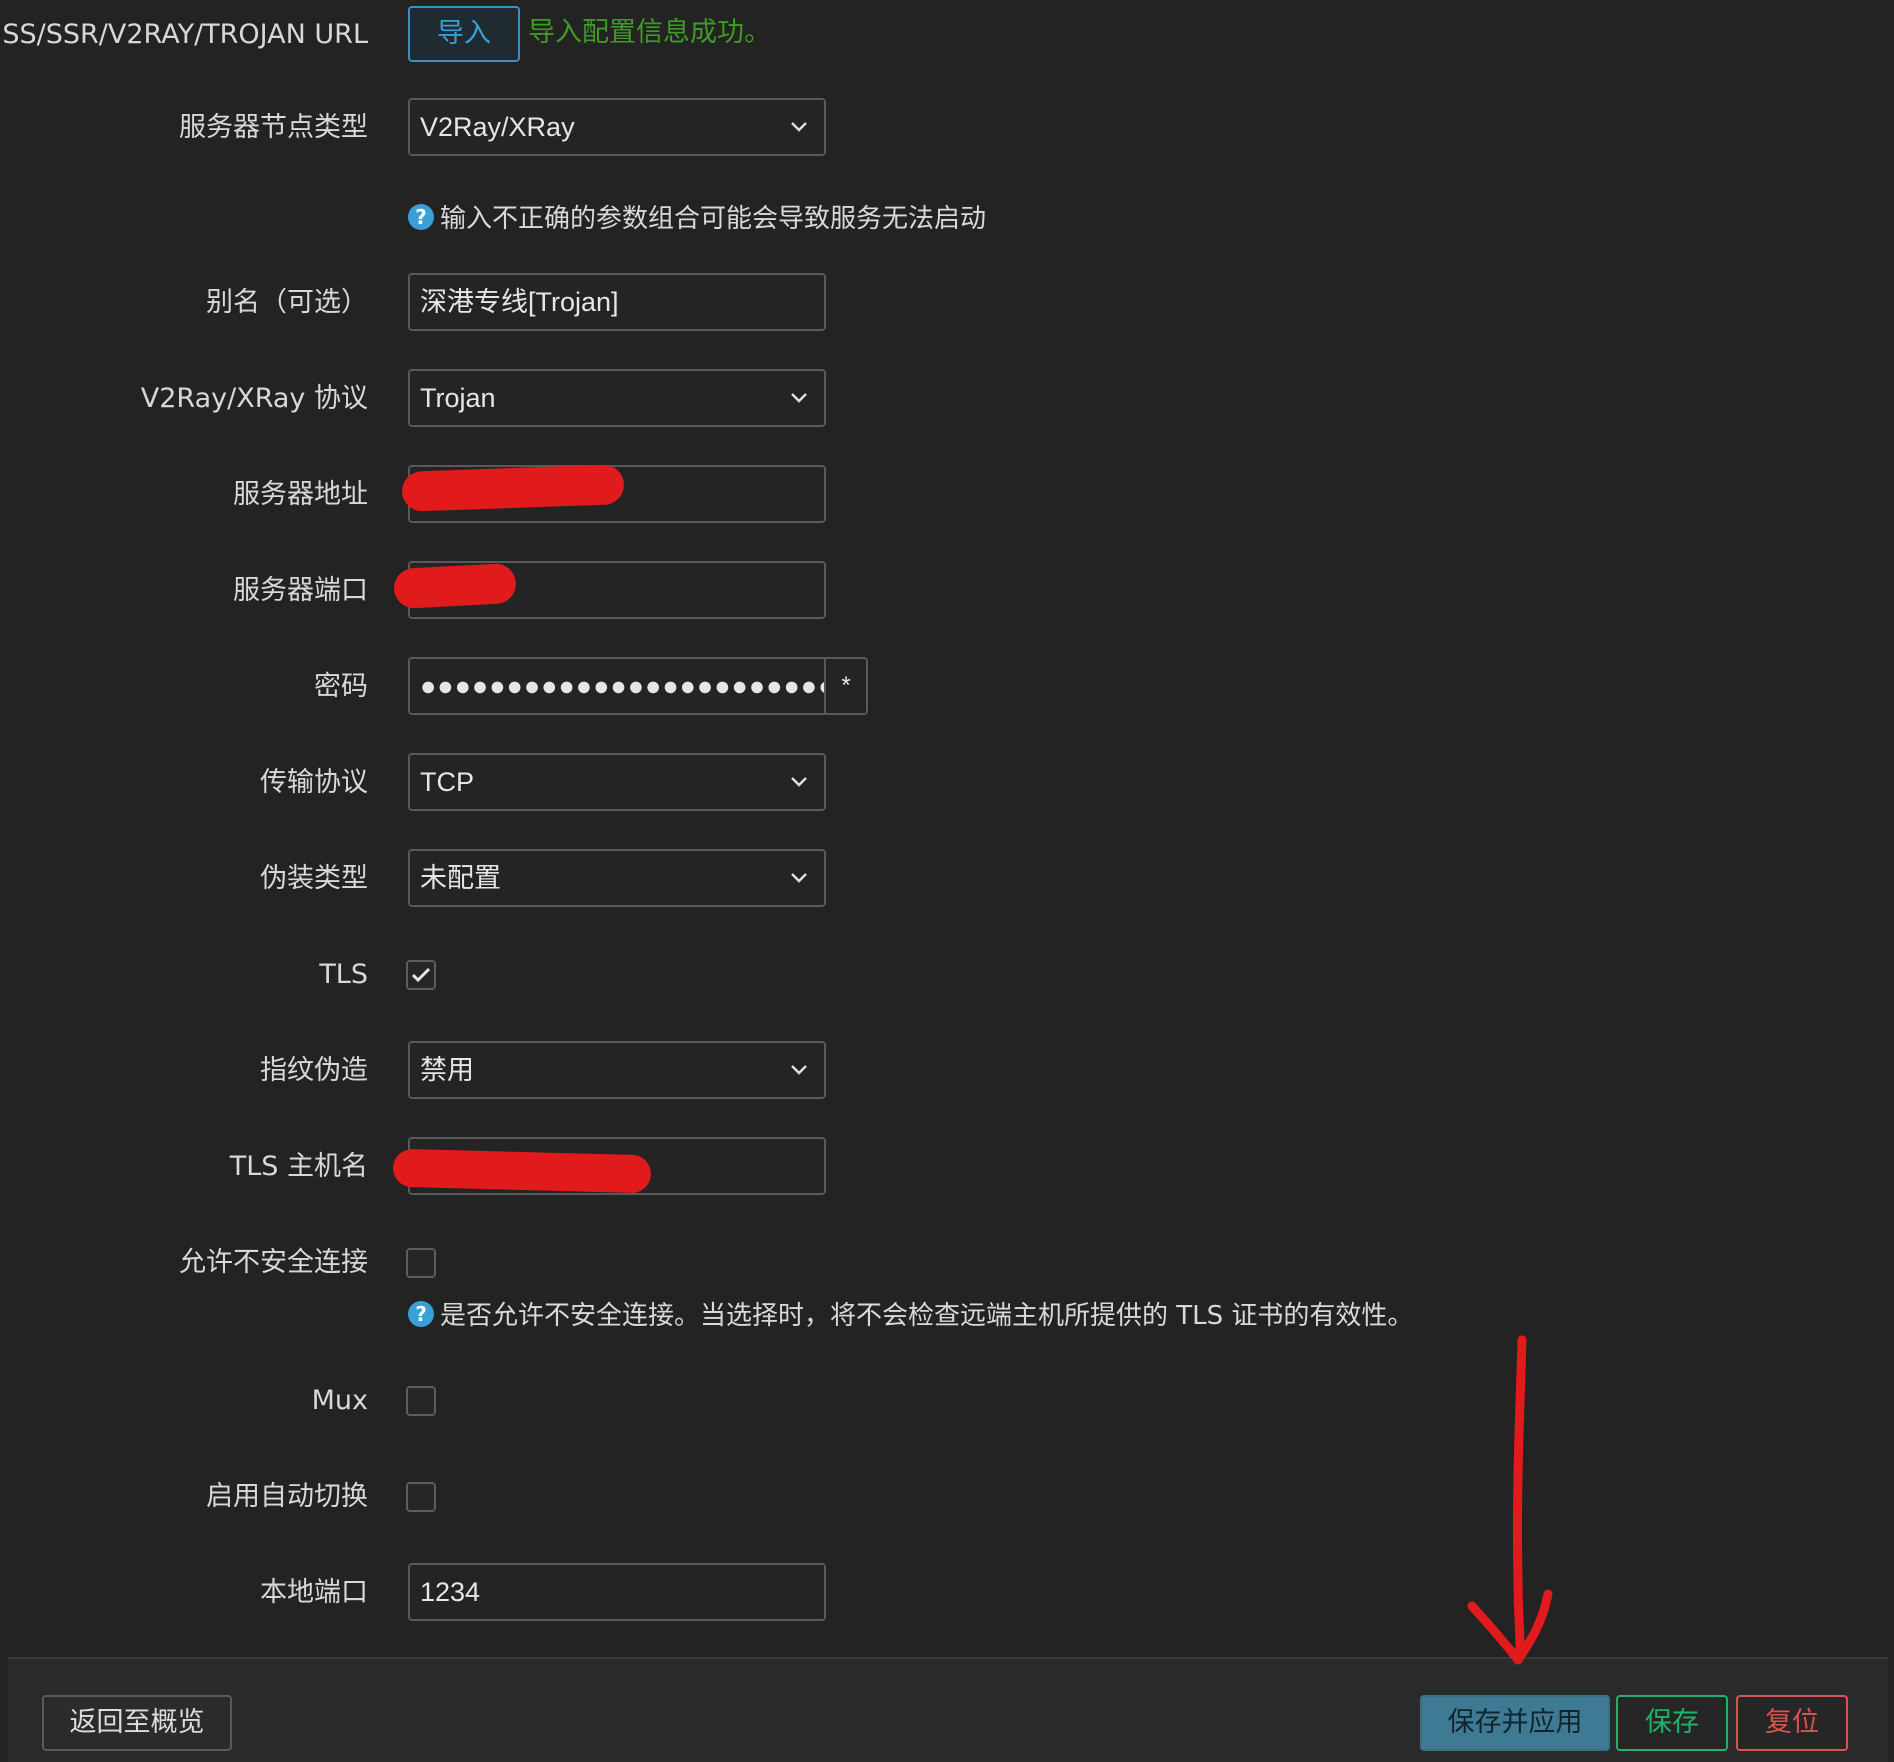  I want to click on disguise-type-value: 未配置, so click(460, 878).